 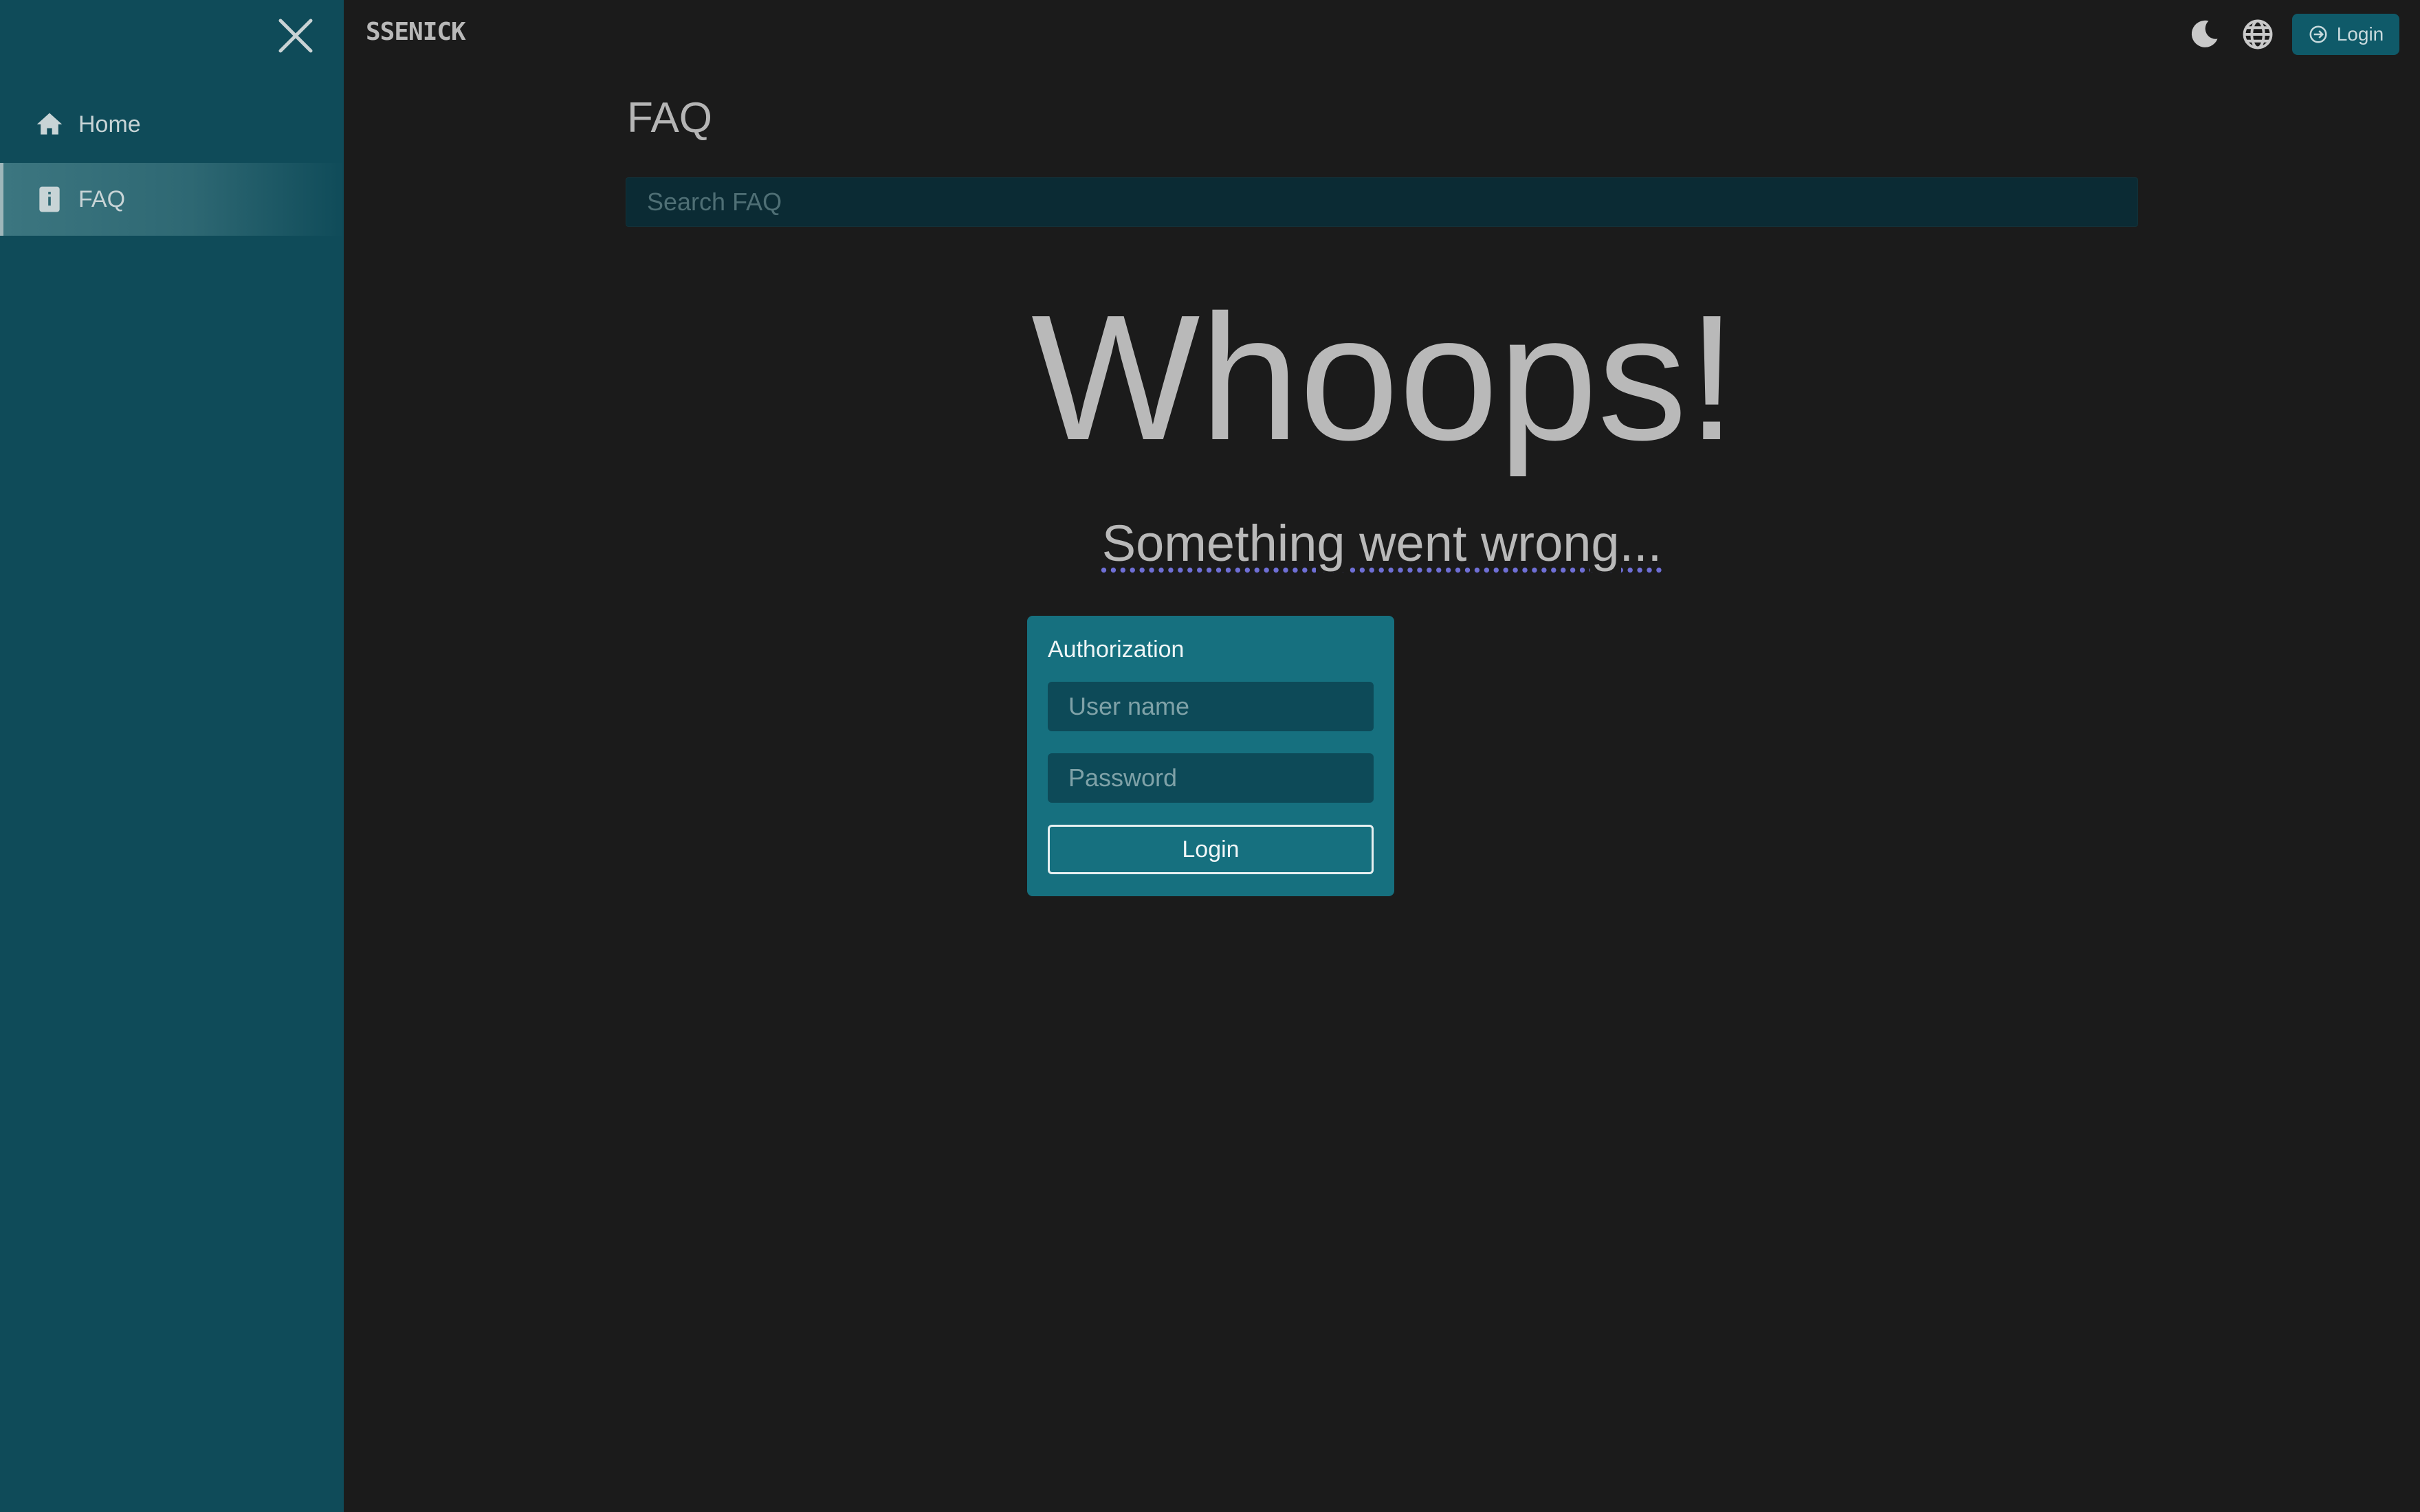 I want to click on close-sidebar-button, so click(x=296, y=36).